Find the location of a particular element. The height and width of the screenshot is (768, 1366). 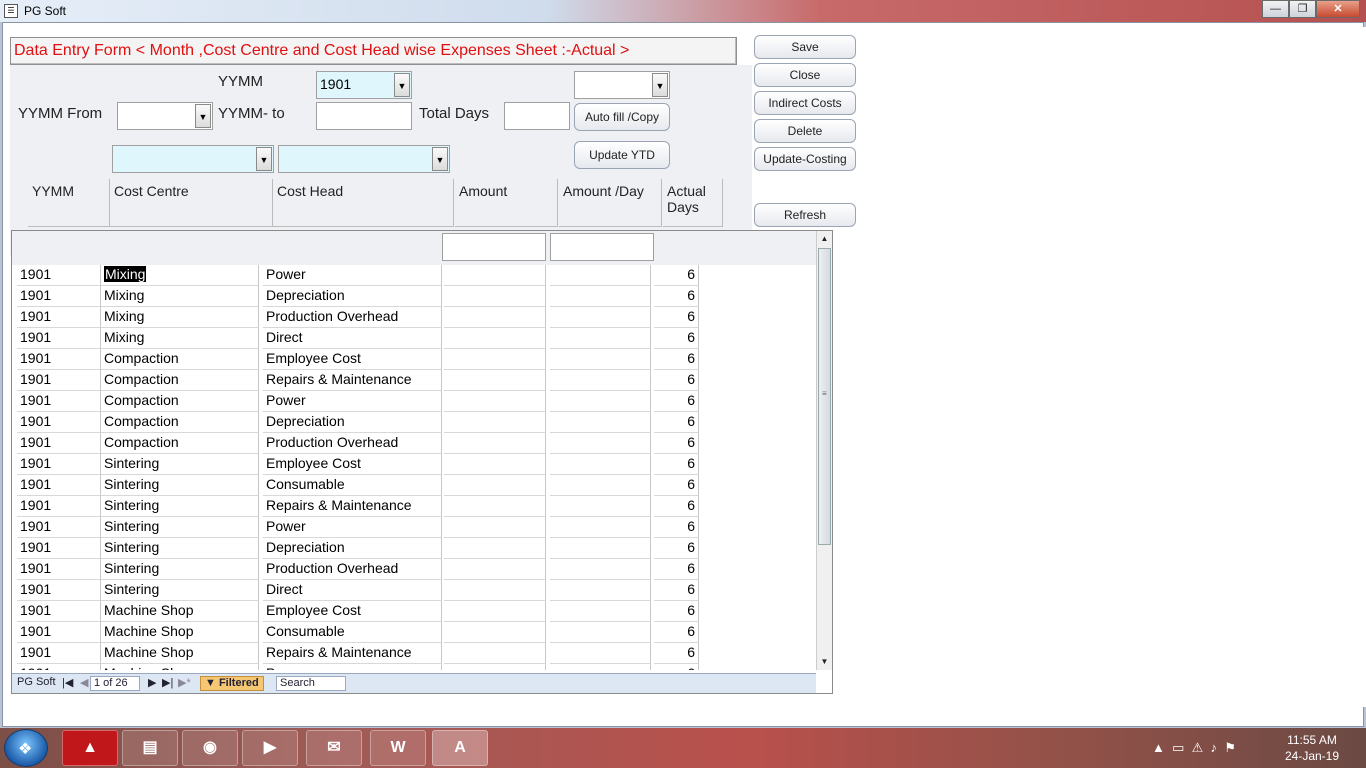

cell-cost-head: Production Overhead is located at coordinates (352, 317).